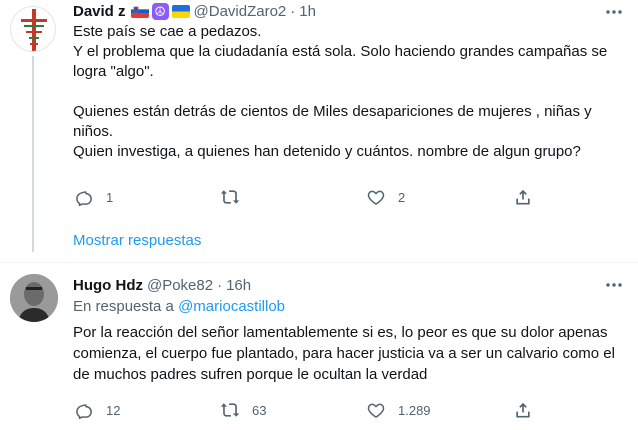 Image resolution: width=638 pixels, height=430 pixels. I want to click on display-name: Hugo Hdz, so click(108, 285).